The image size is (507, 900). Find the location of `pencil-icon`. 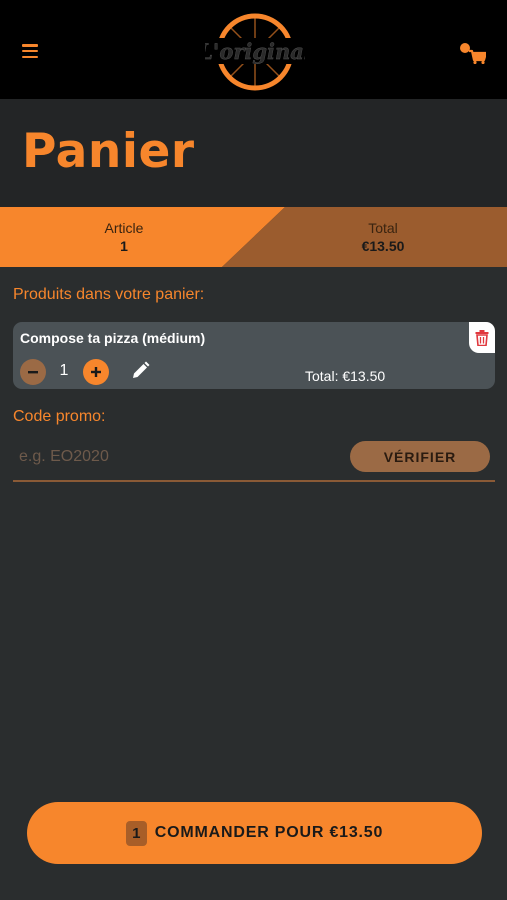

pencil-icon is located at coordinates (140, 371).